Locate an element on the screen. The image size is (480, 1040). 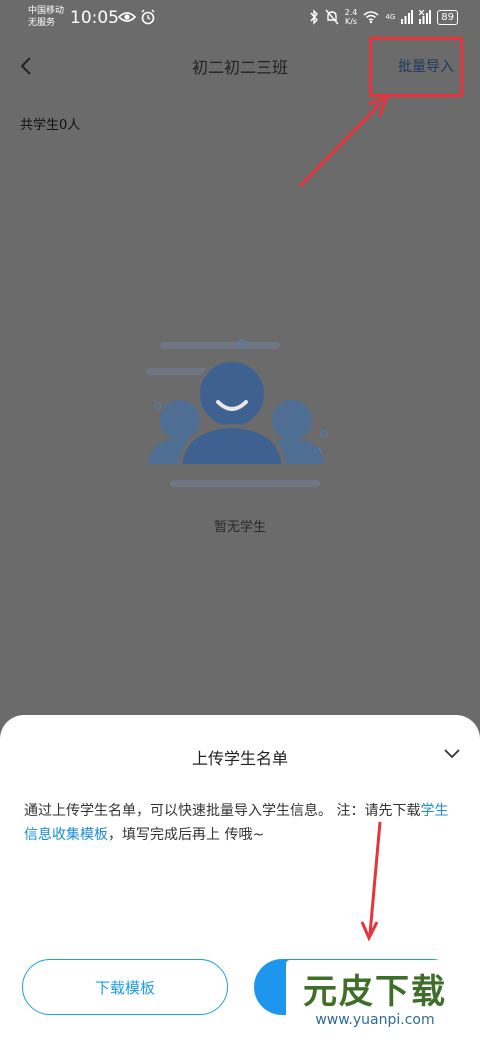
clock: 10:05 is located at coordinates (94, 18).